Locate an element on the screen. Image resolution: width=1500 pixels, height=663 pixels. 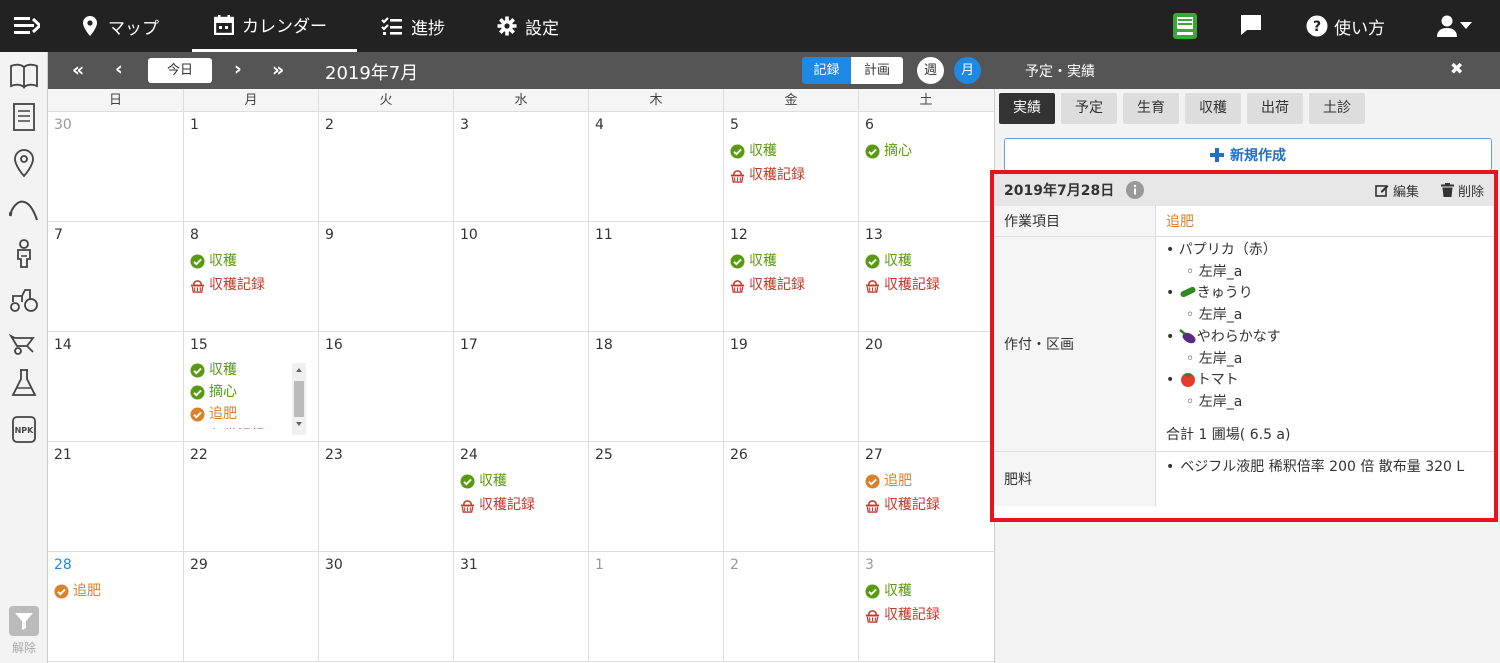
day-cell: 31 is located at coordinates (520, 606).